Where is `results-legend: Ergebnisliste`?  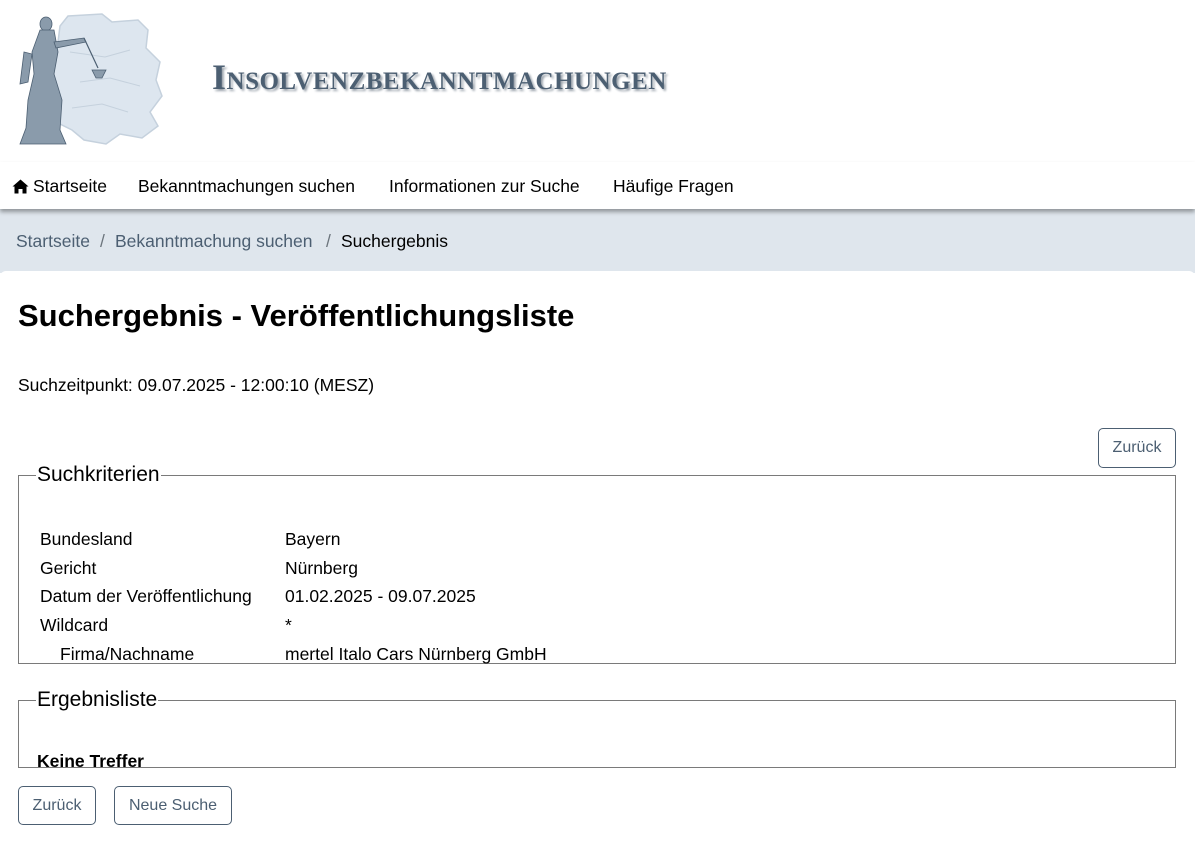 results-legend: Ergebnisliste is located at coordinates (97, 699).